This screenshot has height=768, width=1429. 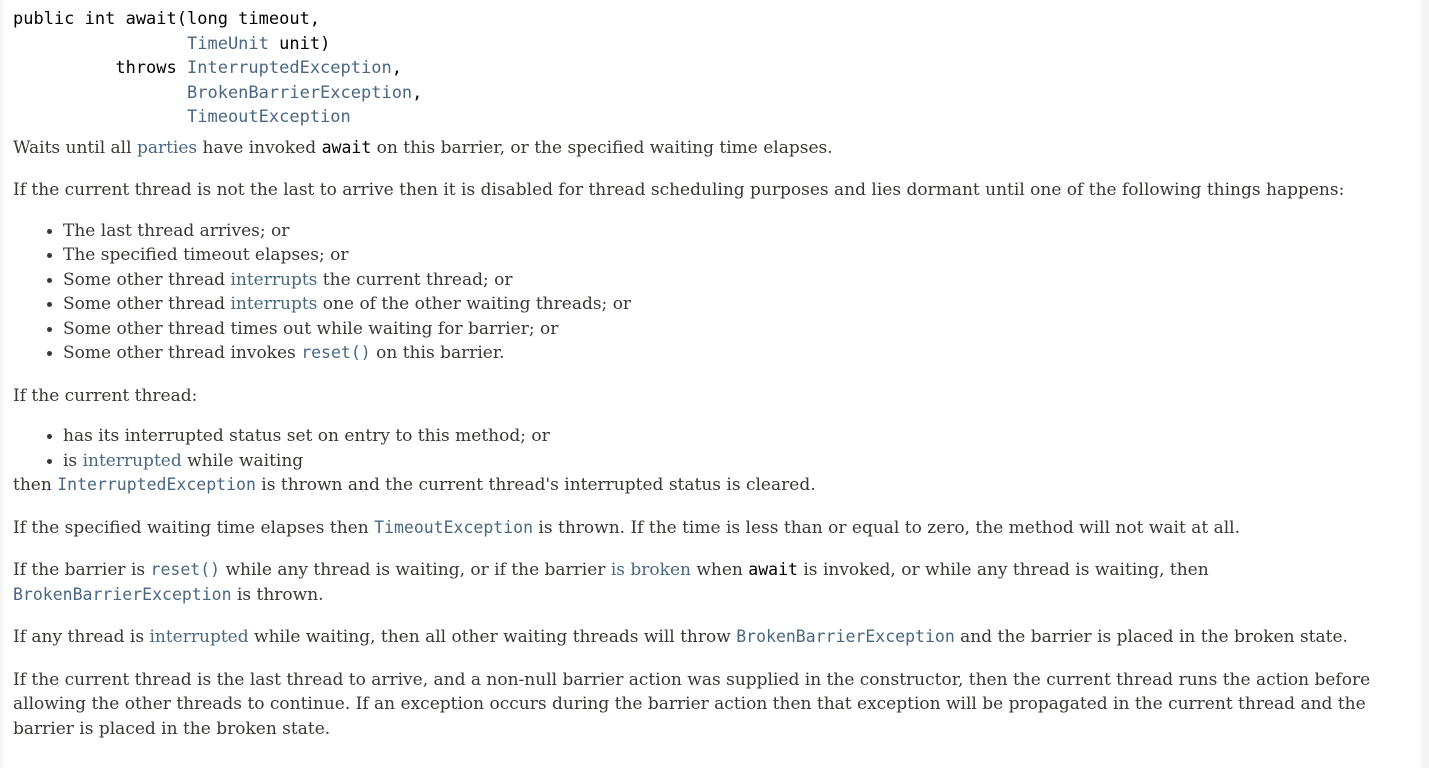 What do you see at coordinates (228, 44) in the screenshot?
I see `link-timeunit: TimeUnit` at bounding box center [228, 44].